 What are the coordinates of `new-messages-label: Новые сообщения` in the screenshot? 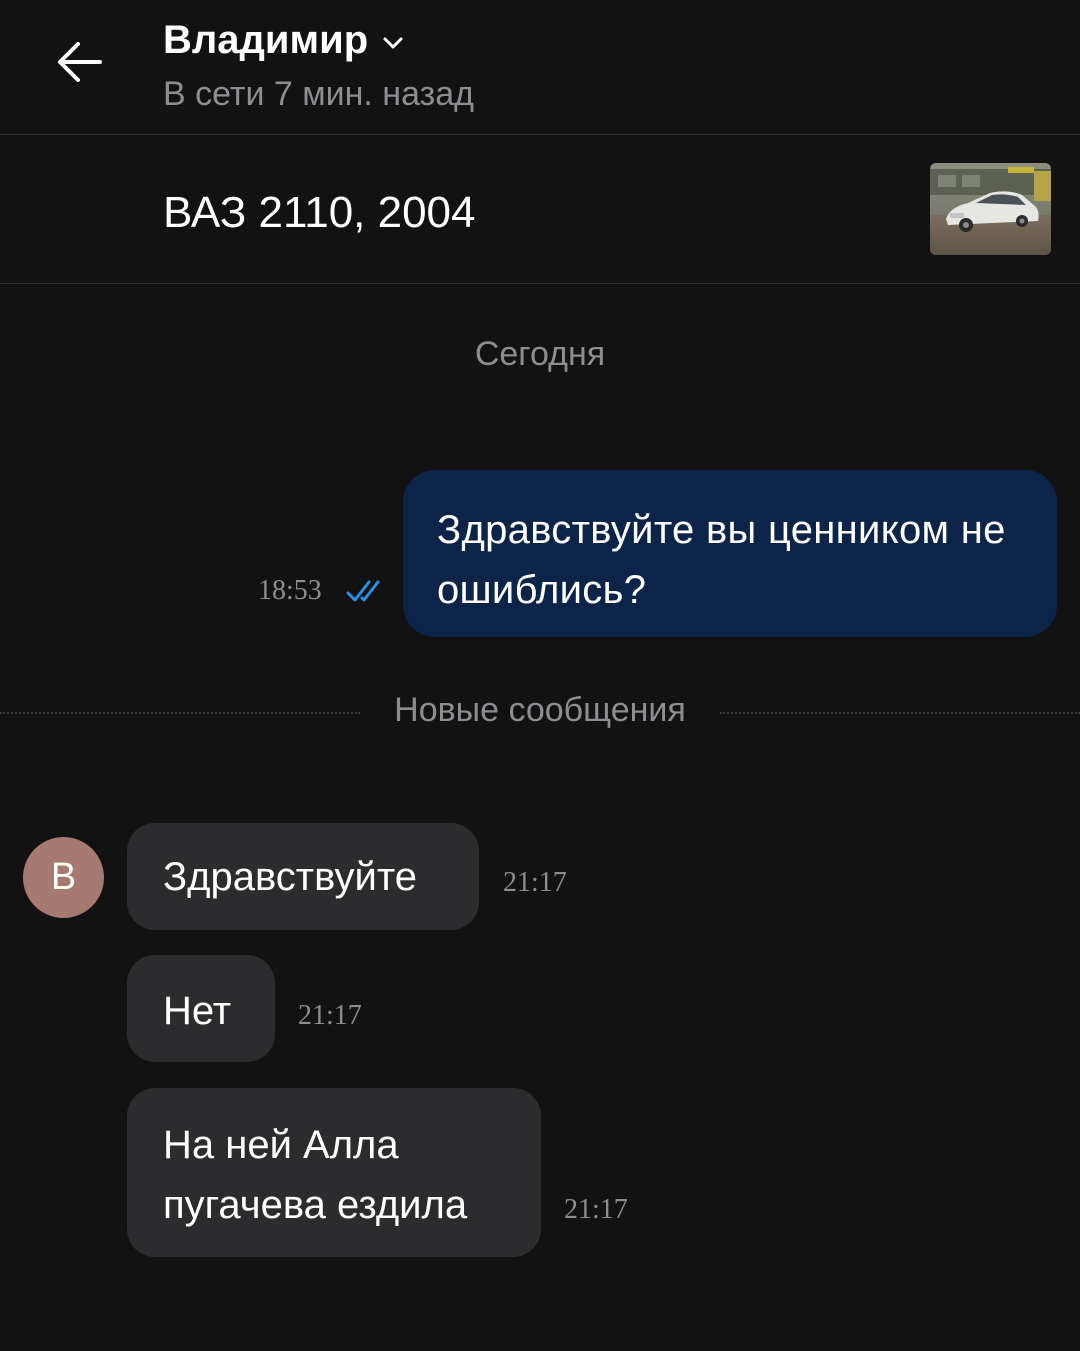 It's located at (540, 710).